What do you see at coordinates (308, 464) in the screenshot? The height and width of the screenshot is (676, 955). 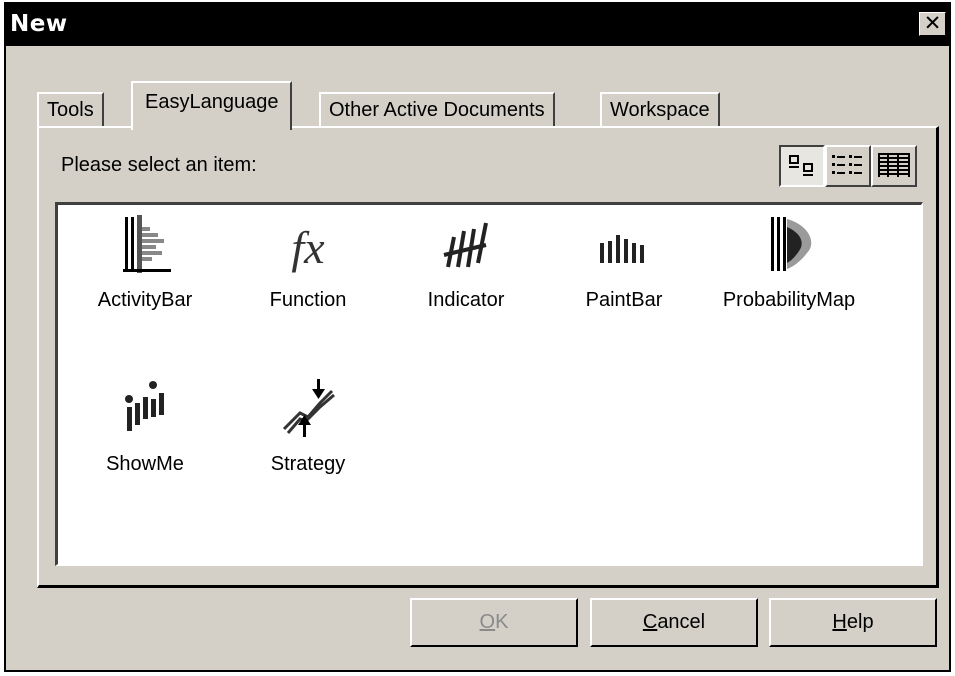 I see `item-label: Strategy` at bounding box center [308, 464].